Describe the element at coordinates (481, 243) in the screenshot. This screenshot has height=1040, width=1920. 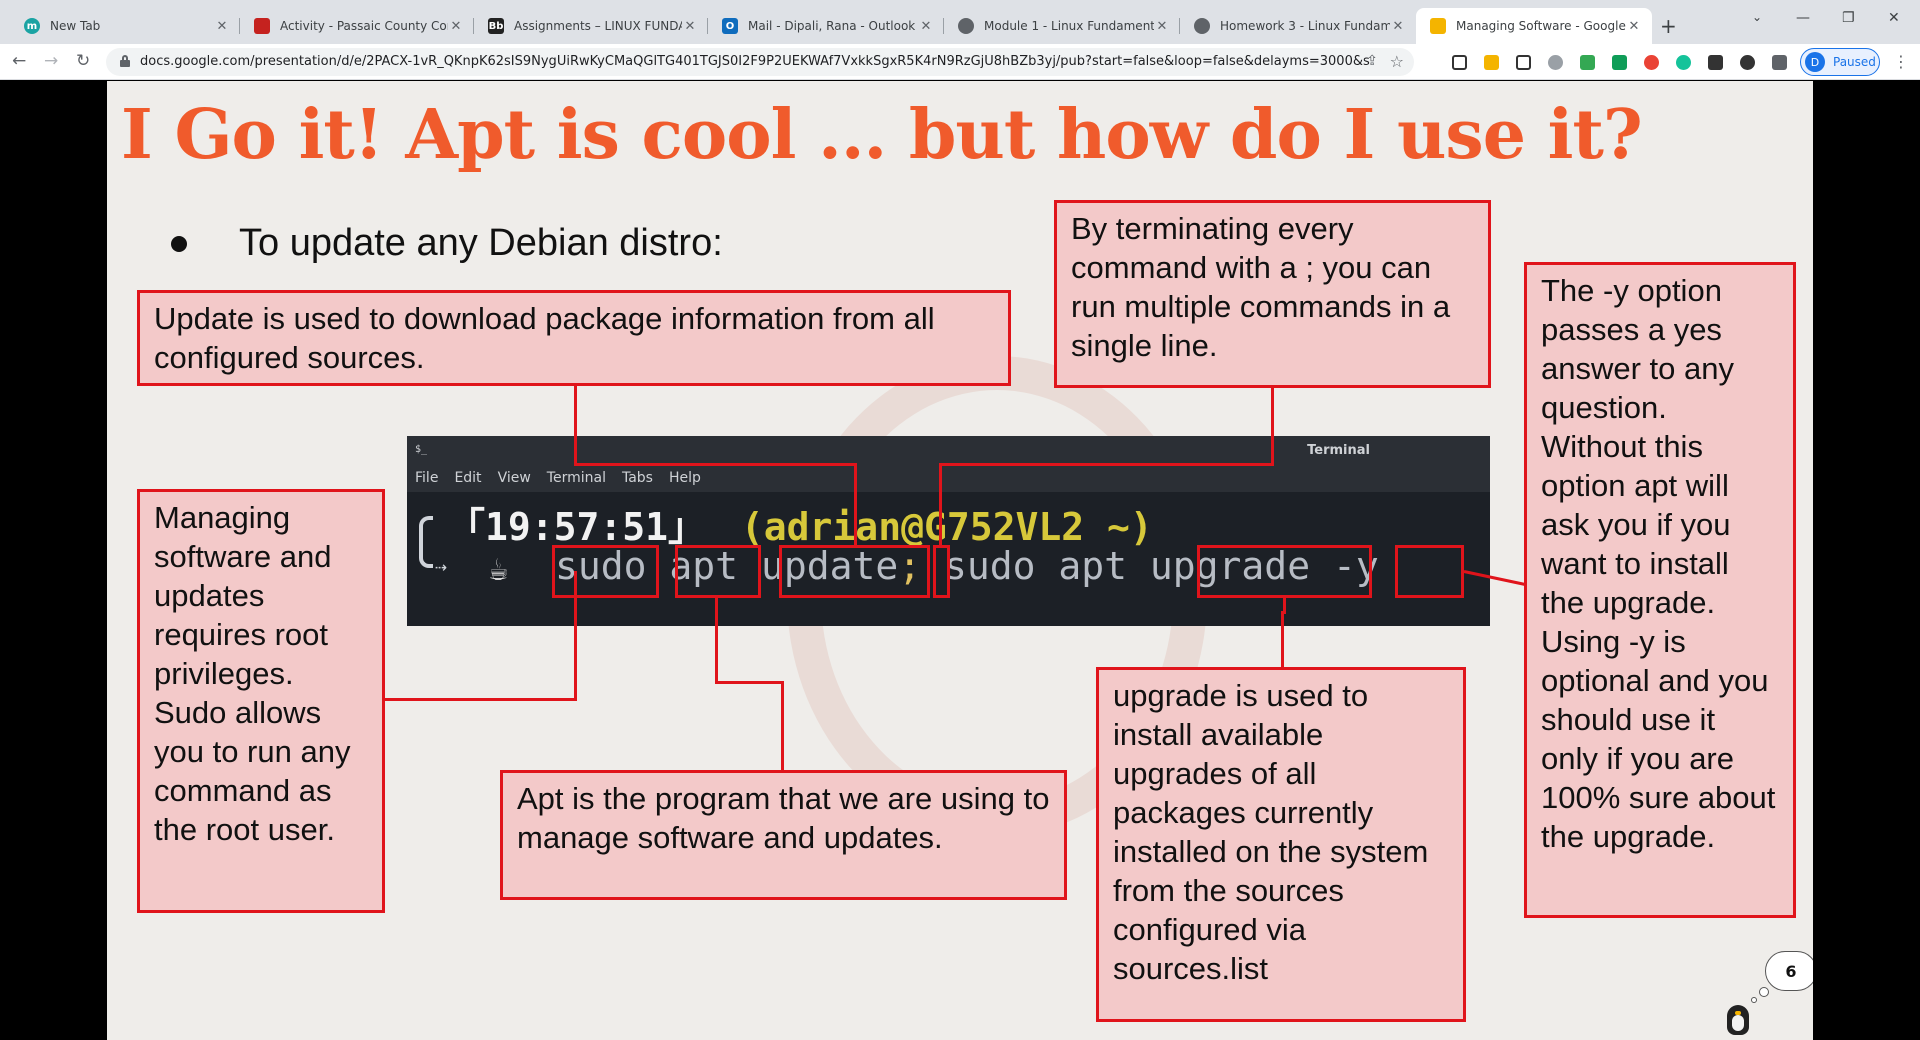
I see `bullet-text: To update any Debian distro:` at that location.